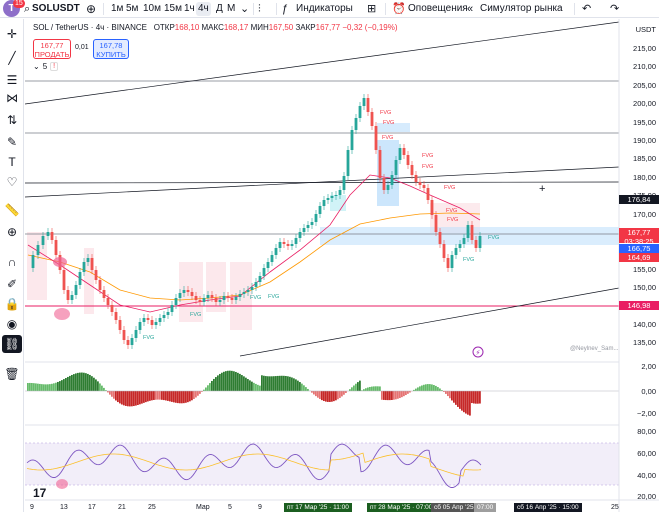 This screenshot has width=659, height=512. What do you see at coordinates (12, 34) in the screenshot?
I see `crosshair-icon: ✛` at bounding box center [12, 34].